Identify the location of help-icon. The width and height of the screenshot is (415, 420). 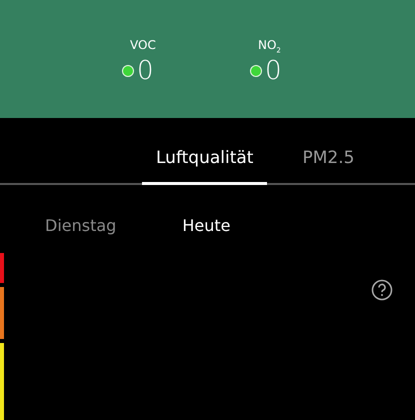
(382, 290).